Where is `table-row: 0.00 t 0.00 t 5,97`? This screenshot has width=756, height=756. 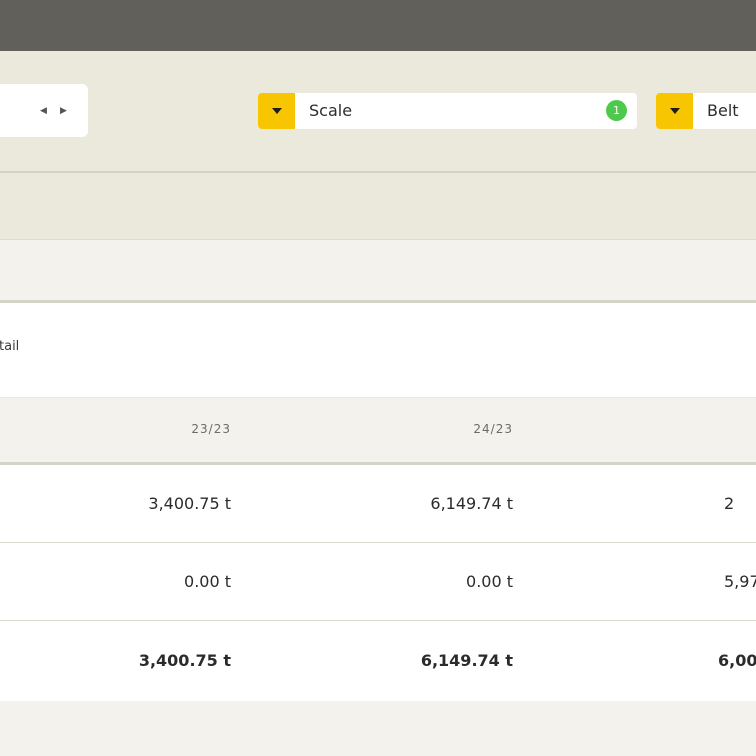 table-row: 0.00 t 0.00 t 5,97 is located at coordinates (378, 582).